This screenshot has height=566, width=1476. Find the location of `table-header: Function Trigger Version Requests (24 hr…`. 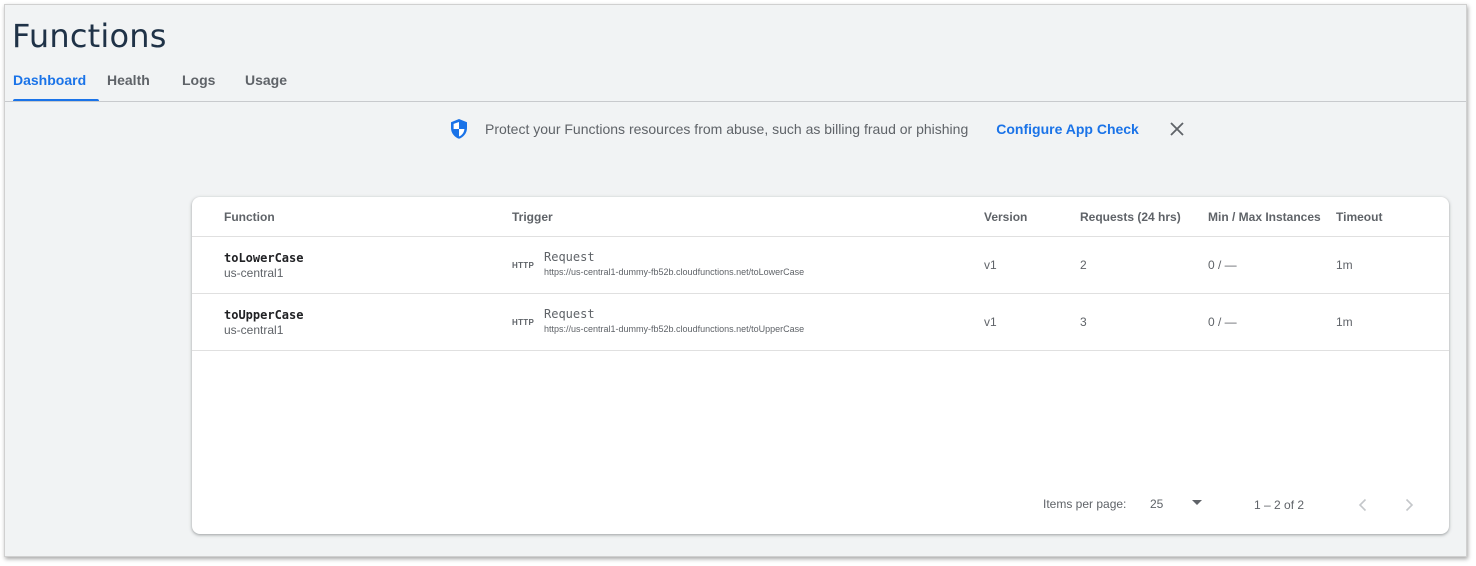

table-header: Function Trigger Version Requests (24 hr… is located at coordinates (820, 217).